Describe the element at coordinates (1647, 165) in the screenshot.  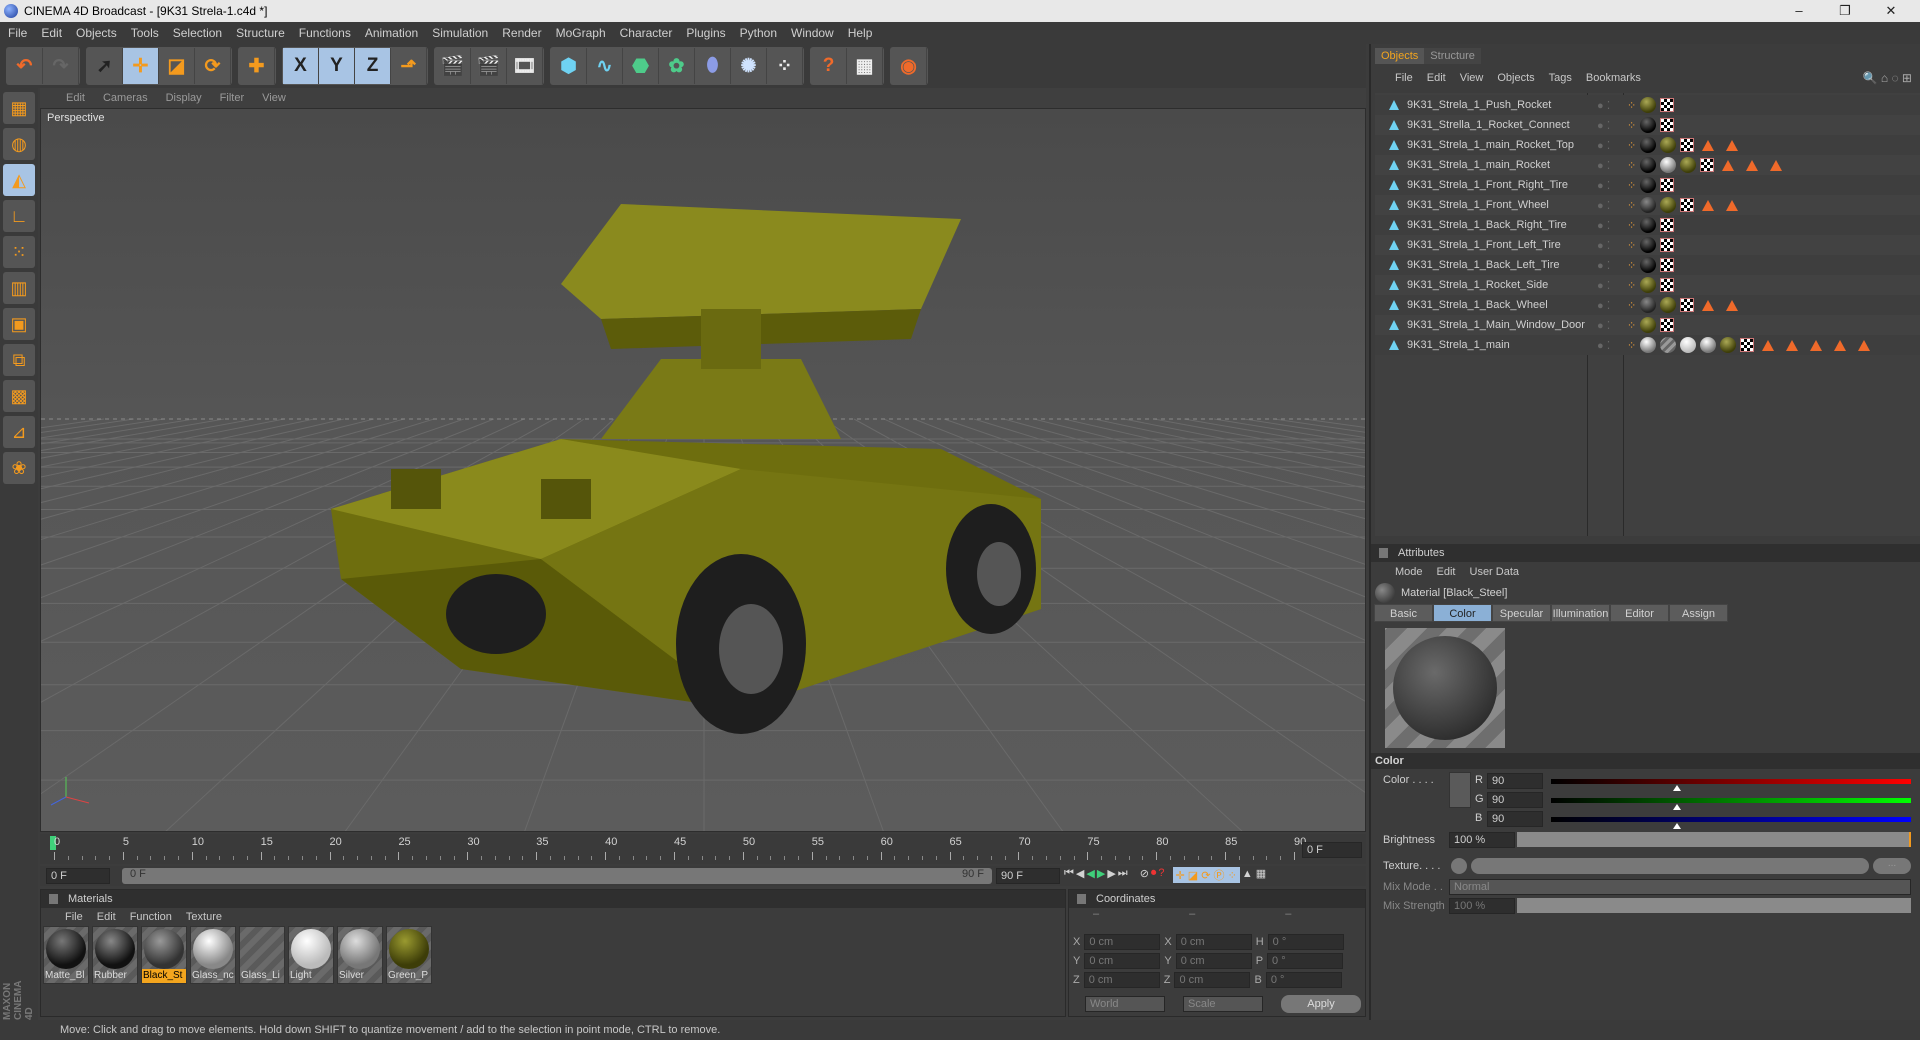
I see `object-row: 9K31_Strela_1_main_Rocket ● ⁚ ⁘` at that location.